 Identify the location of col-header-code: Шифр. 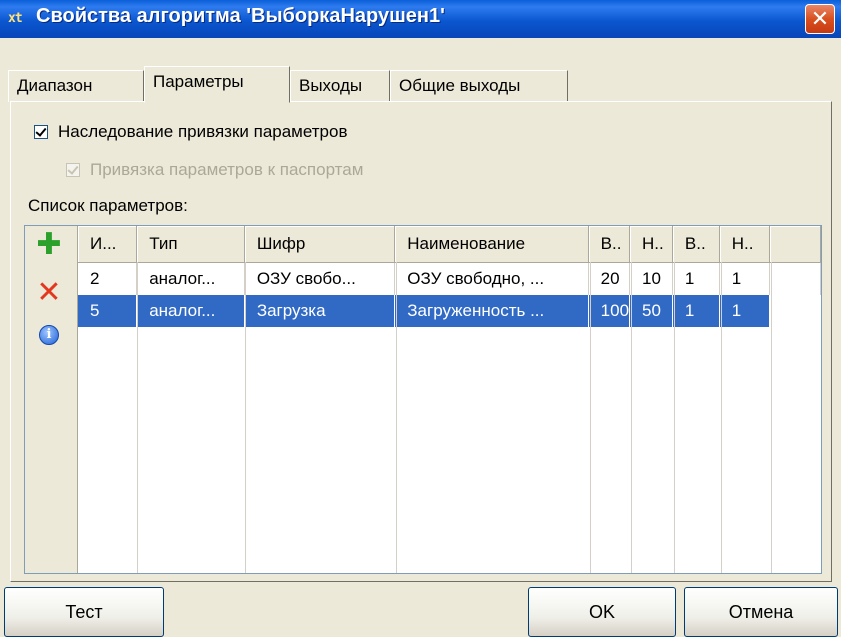
(320, 244).